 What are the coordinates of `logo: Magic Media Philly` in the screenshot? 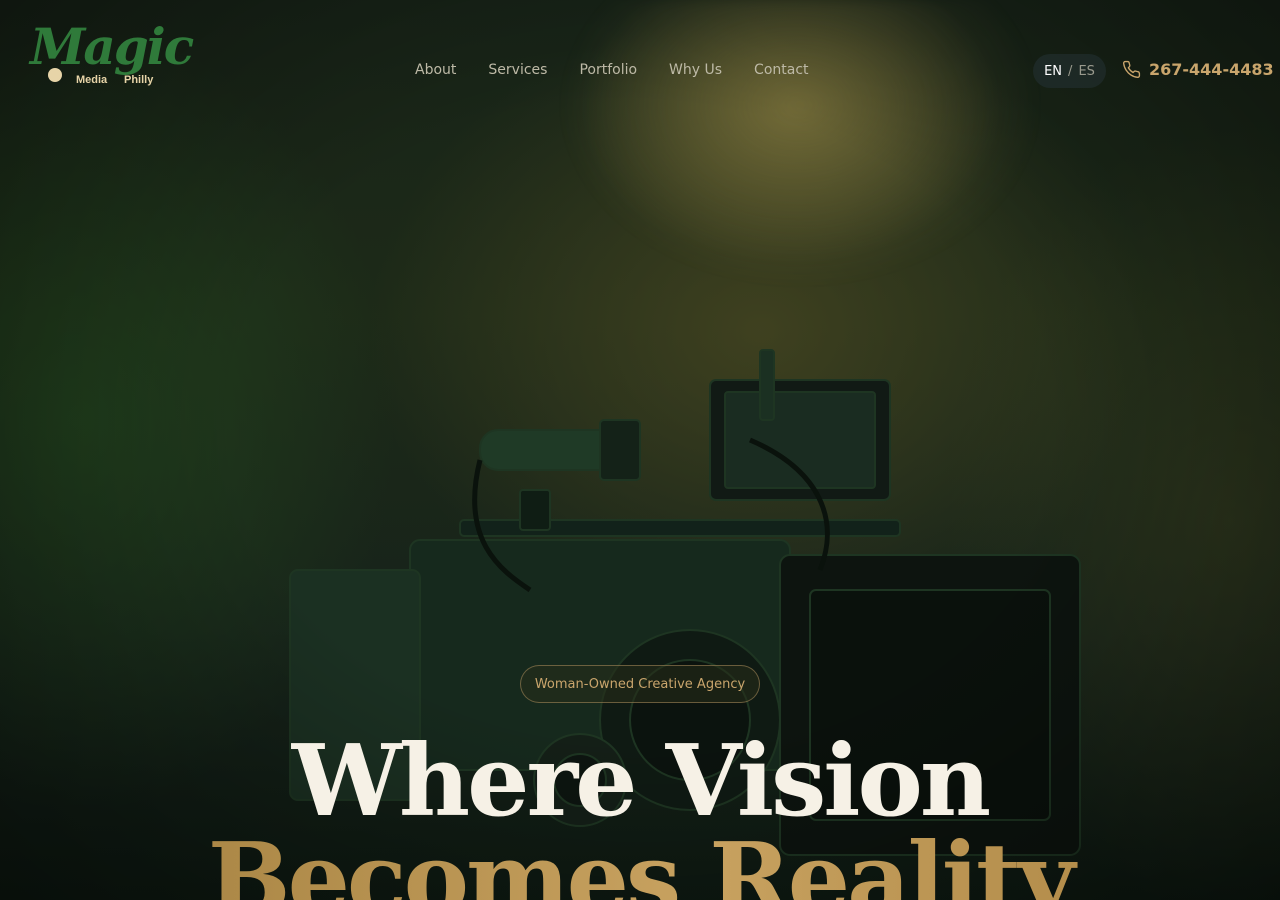 It's located at (112, 61).